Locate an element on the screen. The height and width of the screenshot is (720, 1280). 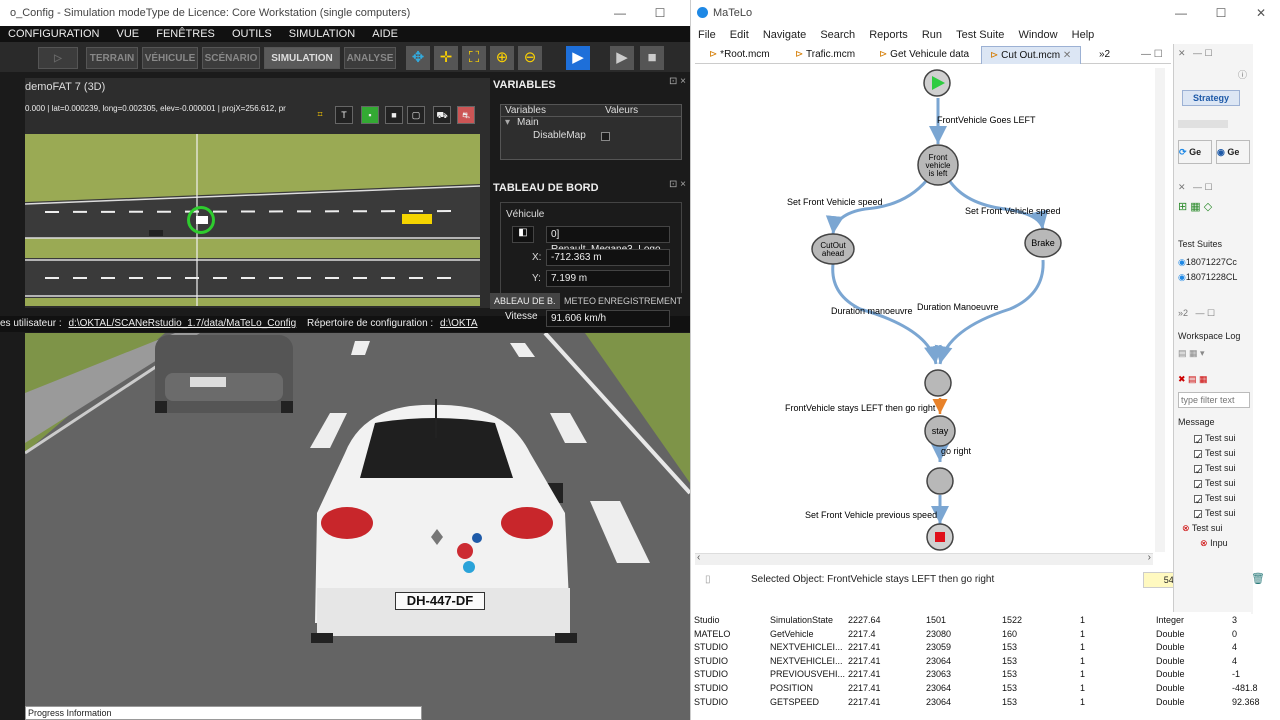
menu-outils: OUTILS is located at coordinates (252, 34).